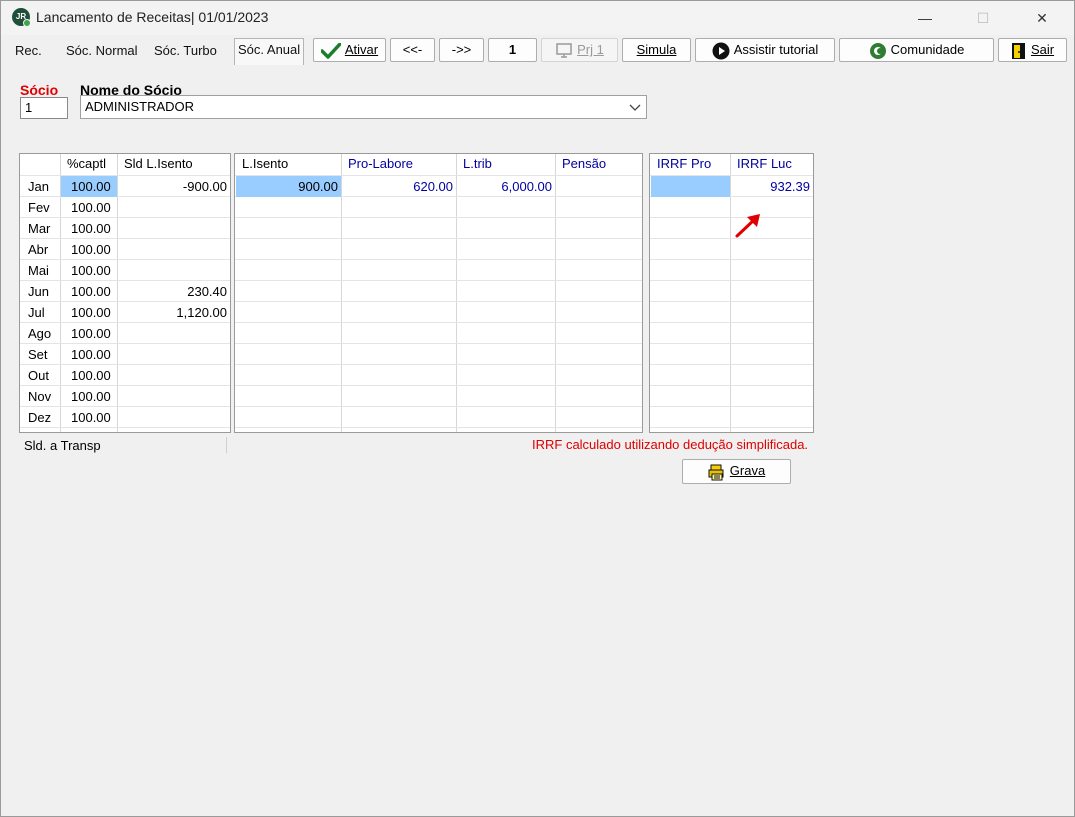  What do you see at coordinates (363, 107) in the screenshot?
I see `nome-socio-select: ADMINISTRADOR` at bounding box center [363, 107].